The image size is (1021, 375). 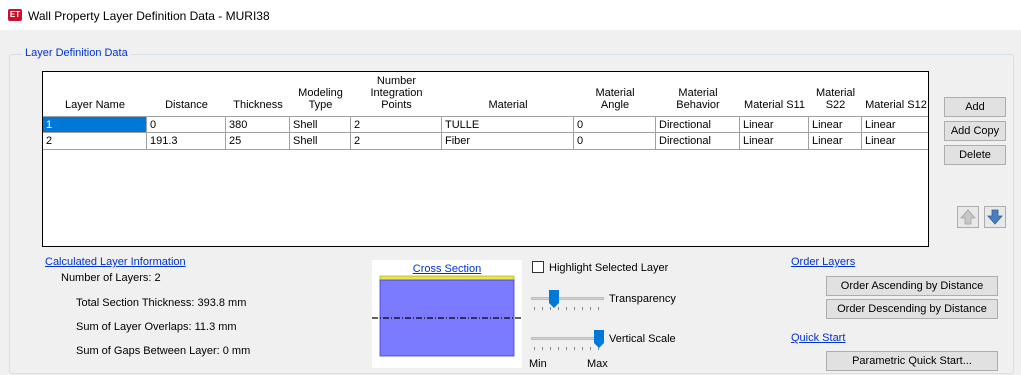 What do you see at coordinates (553, 299) in the screenshot?
I see `transparency-slider-thumb` at bounding box center [553, 299].